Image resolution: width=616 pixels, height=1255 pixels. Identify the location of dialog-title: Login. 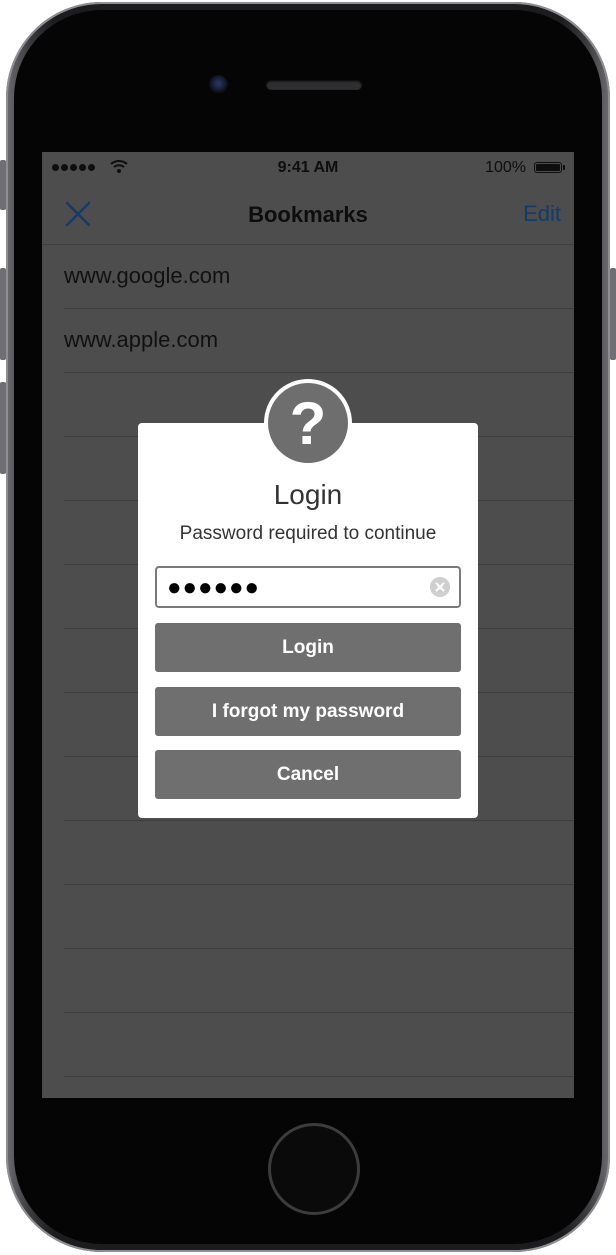
(308, 494).